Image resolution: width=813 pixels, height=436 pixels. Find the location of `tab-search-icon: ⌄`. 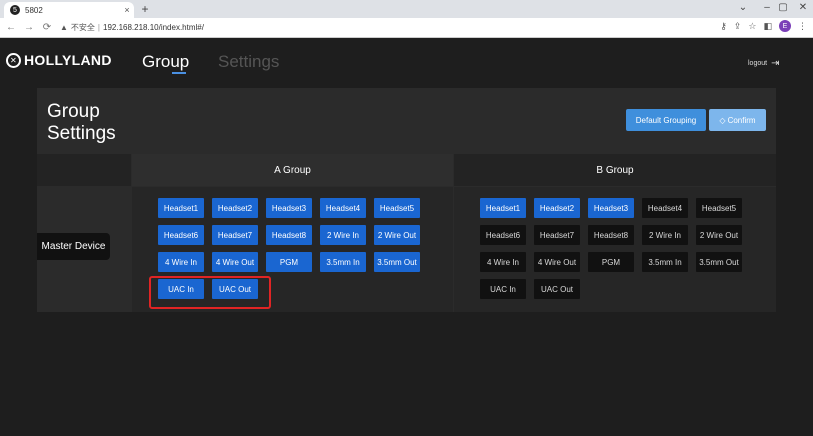

tab-search-icon: ⌄ is located at coordinates (743, 7).